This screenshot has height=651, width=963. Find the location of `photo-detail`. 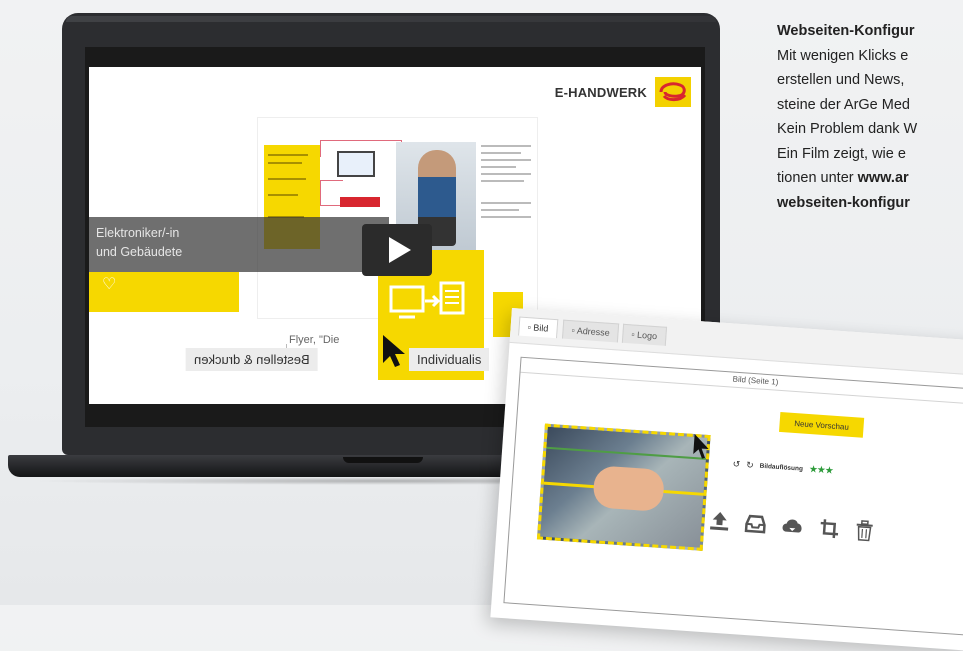

photo-detail is located at coordinates (626, 453).